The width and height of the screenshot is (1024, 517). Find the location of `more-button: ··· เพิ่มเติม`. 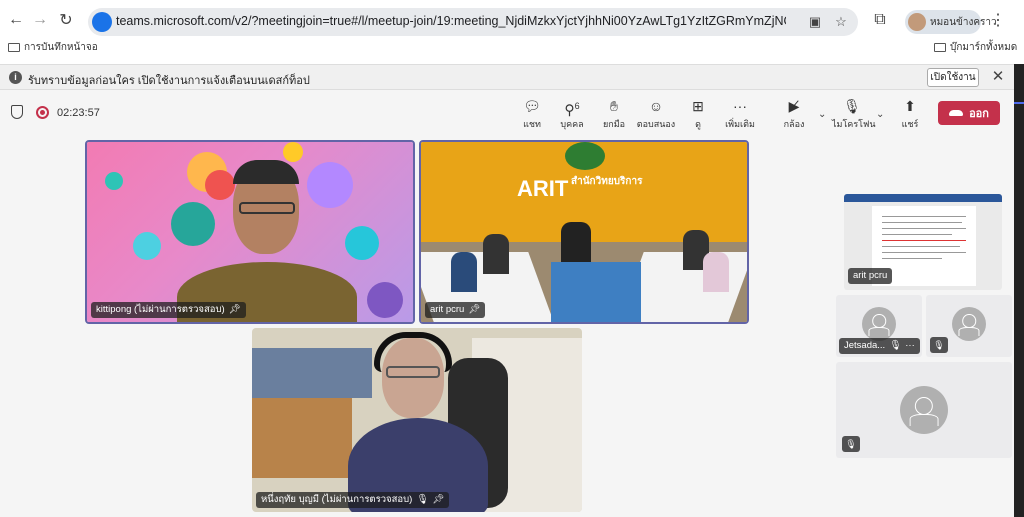

more-button: ··· เพิ่มเติม is located at coordinates (740, 114).